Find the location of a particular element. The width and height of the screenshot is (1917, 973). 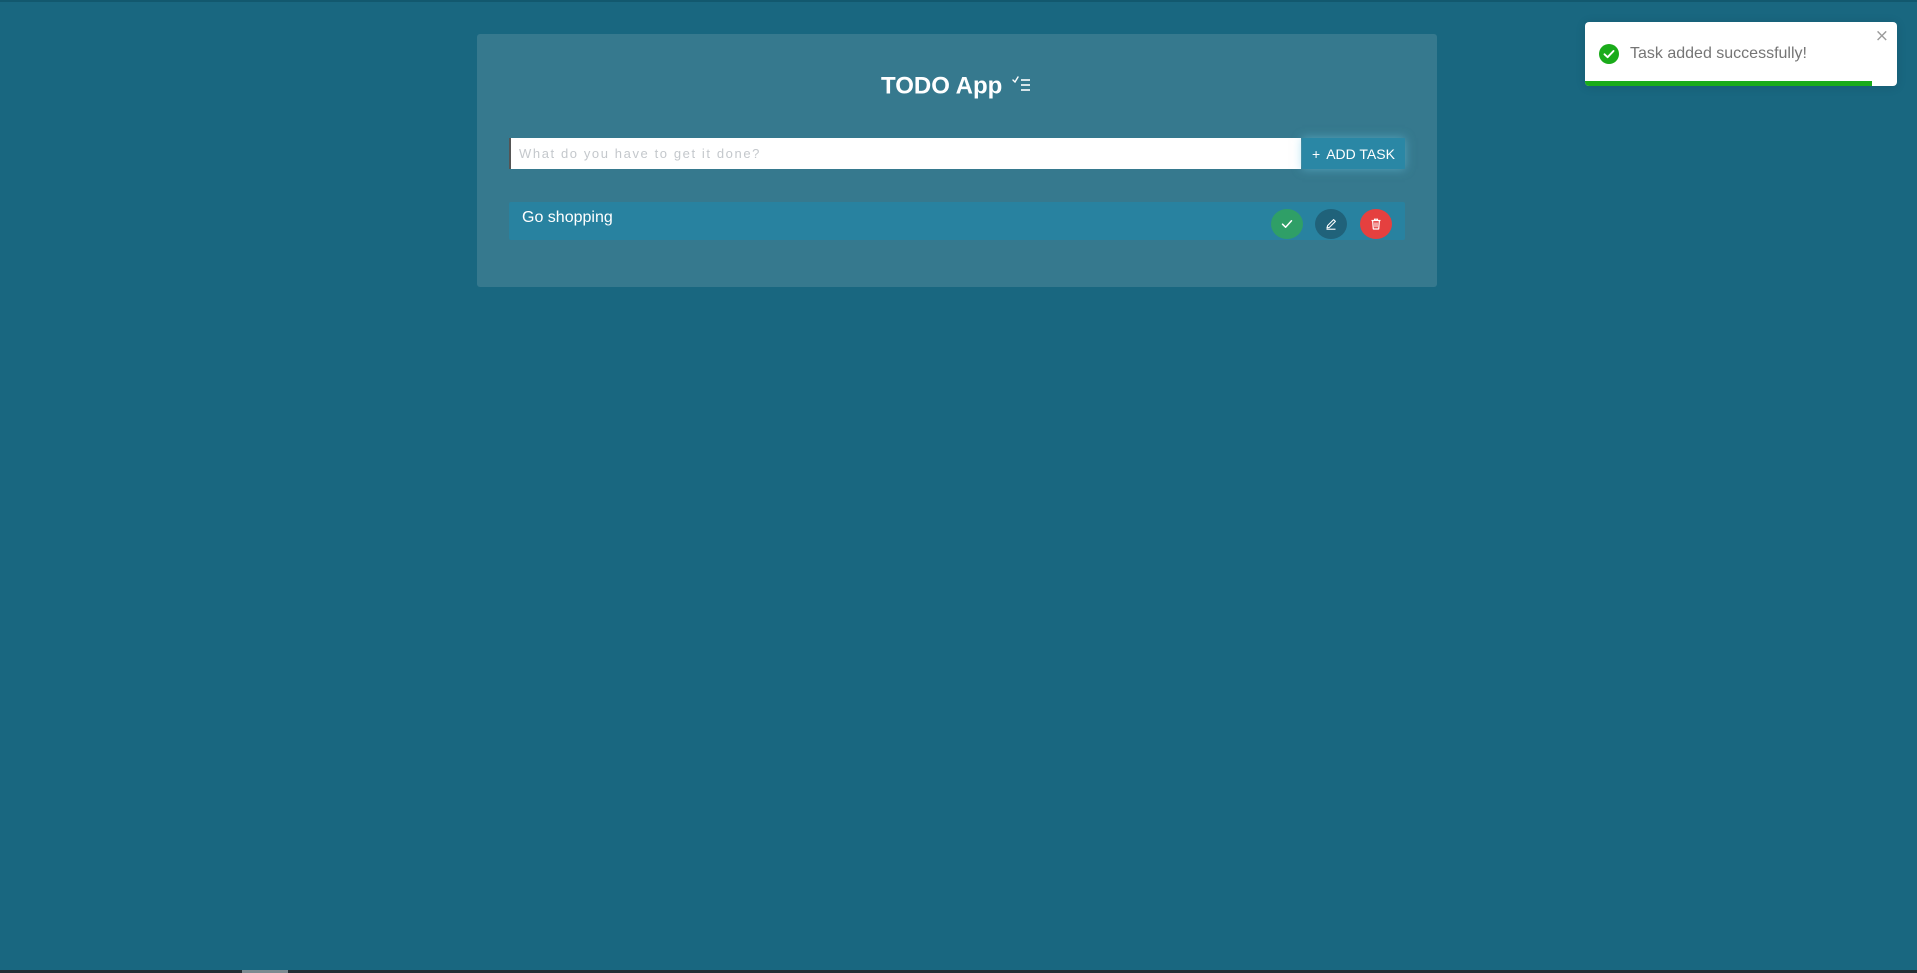

pencil-icon is located at coordinates (1331, 224).